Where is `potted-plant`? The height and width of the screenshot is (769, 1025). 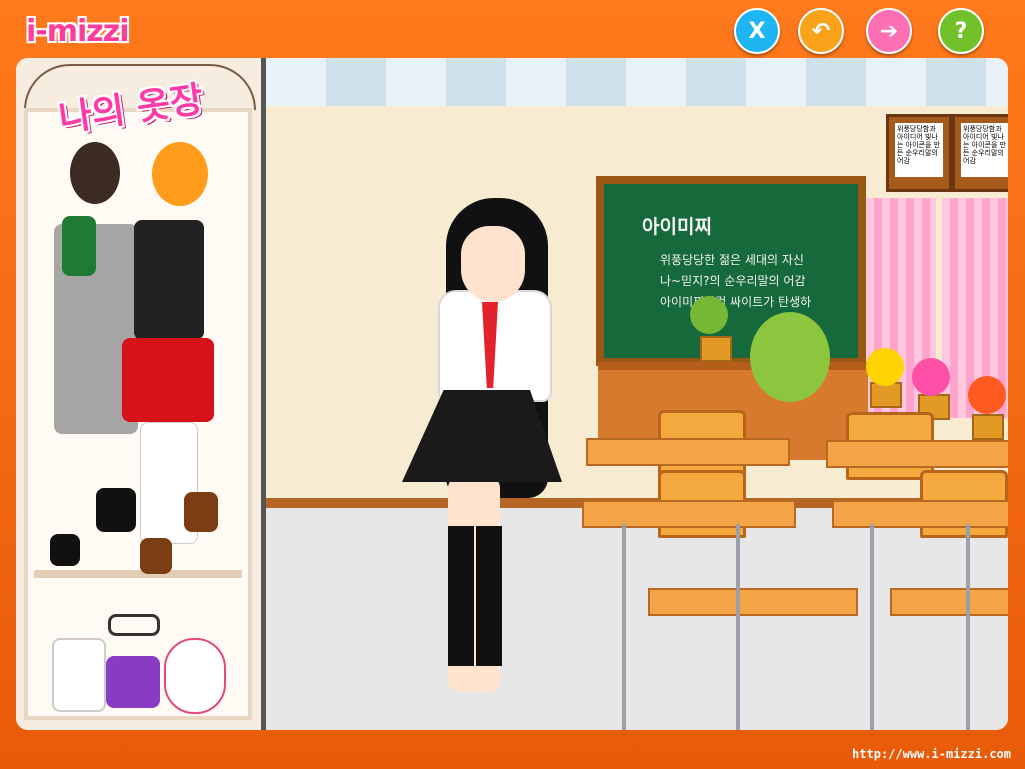 potted-plant is located at coordinates (709, 315).